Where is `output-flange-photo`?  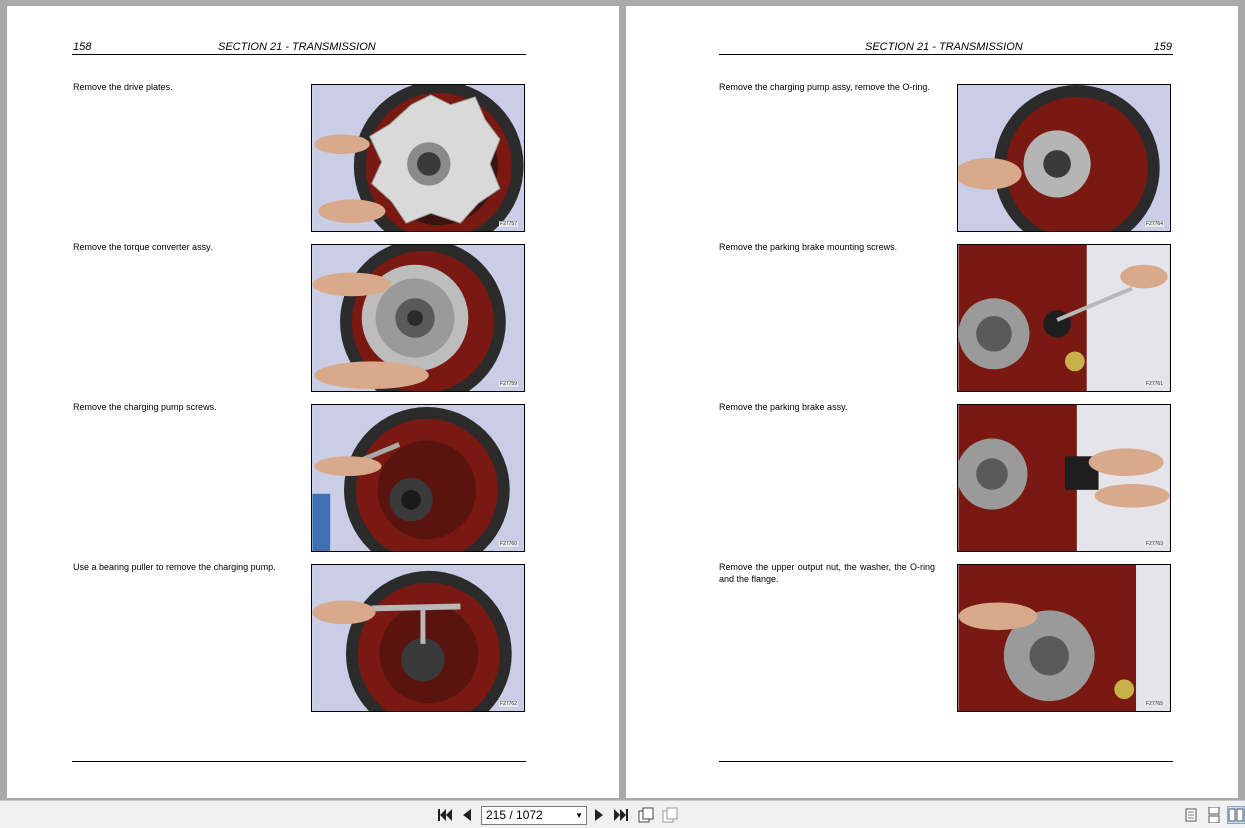 output-flange-photo is located at coordinates (1064, 638).